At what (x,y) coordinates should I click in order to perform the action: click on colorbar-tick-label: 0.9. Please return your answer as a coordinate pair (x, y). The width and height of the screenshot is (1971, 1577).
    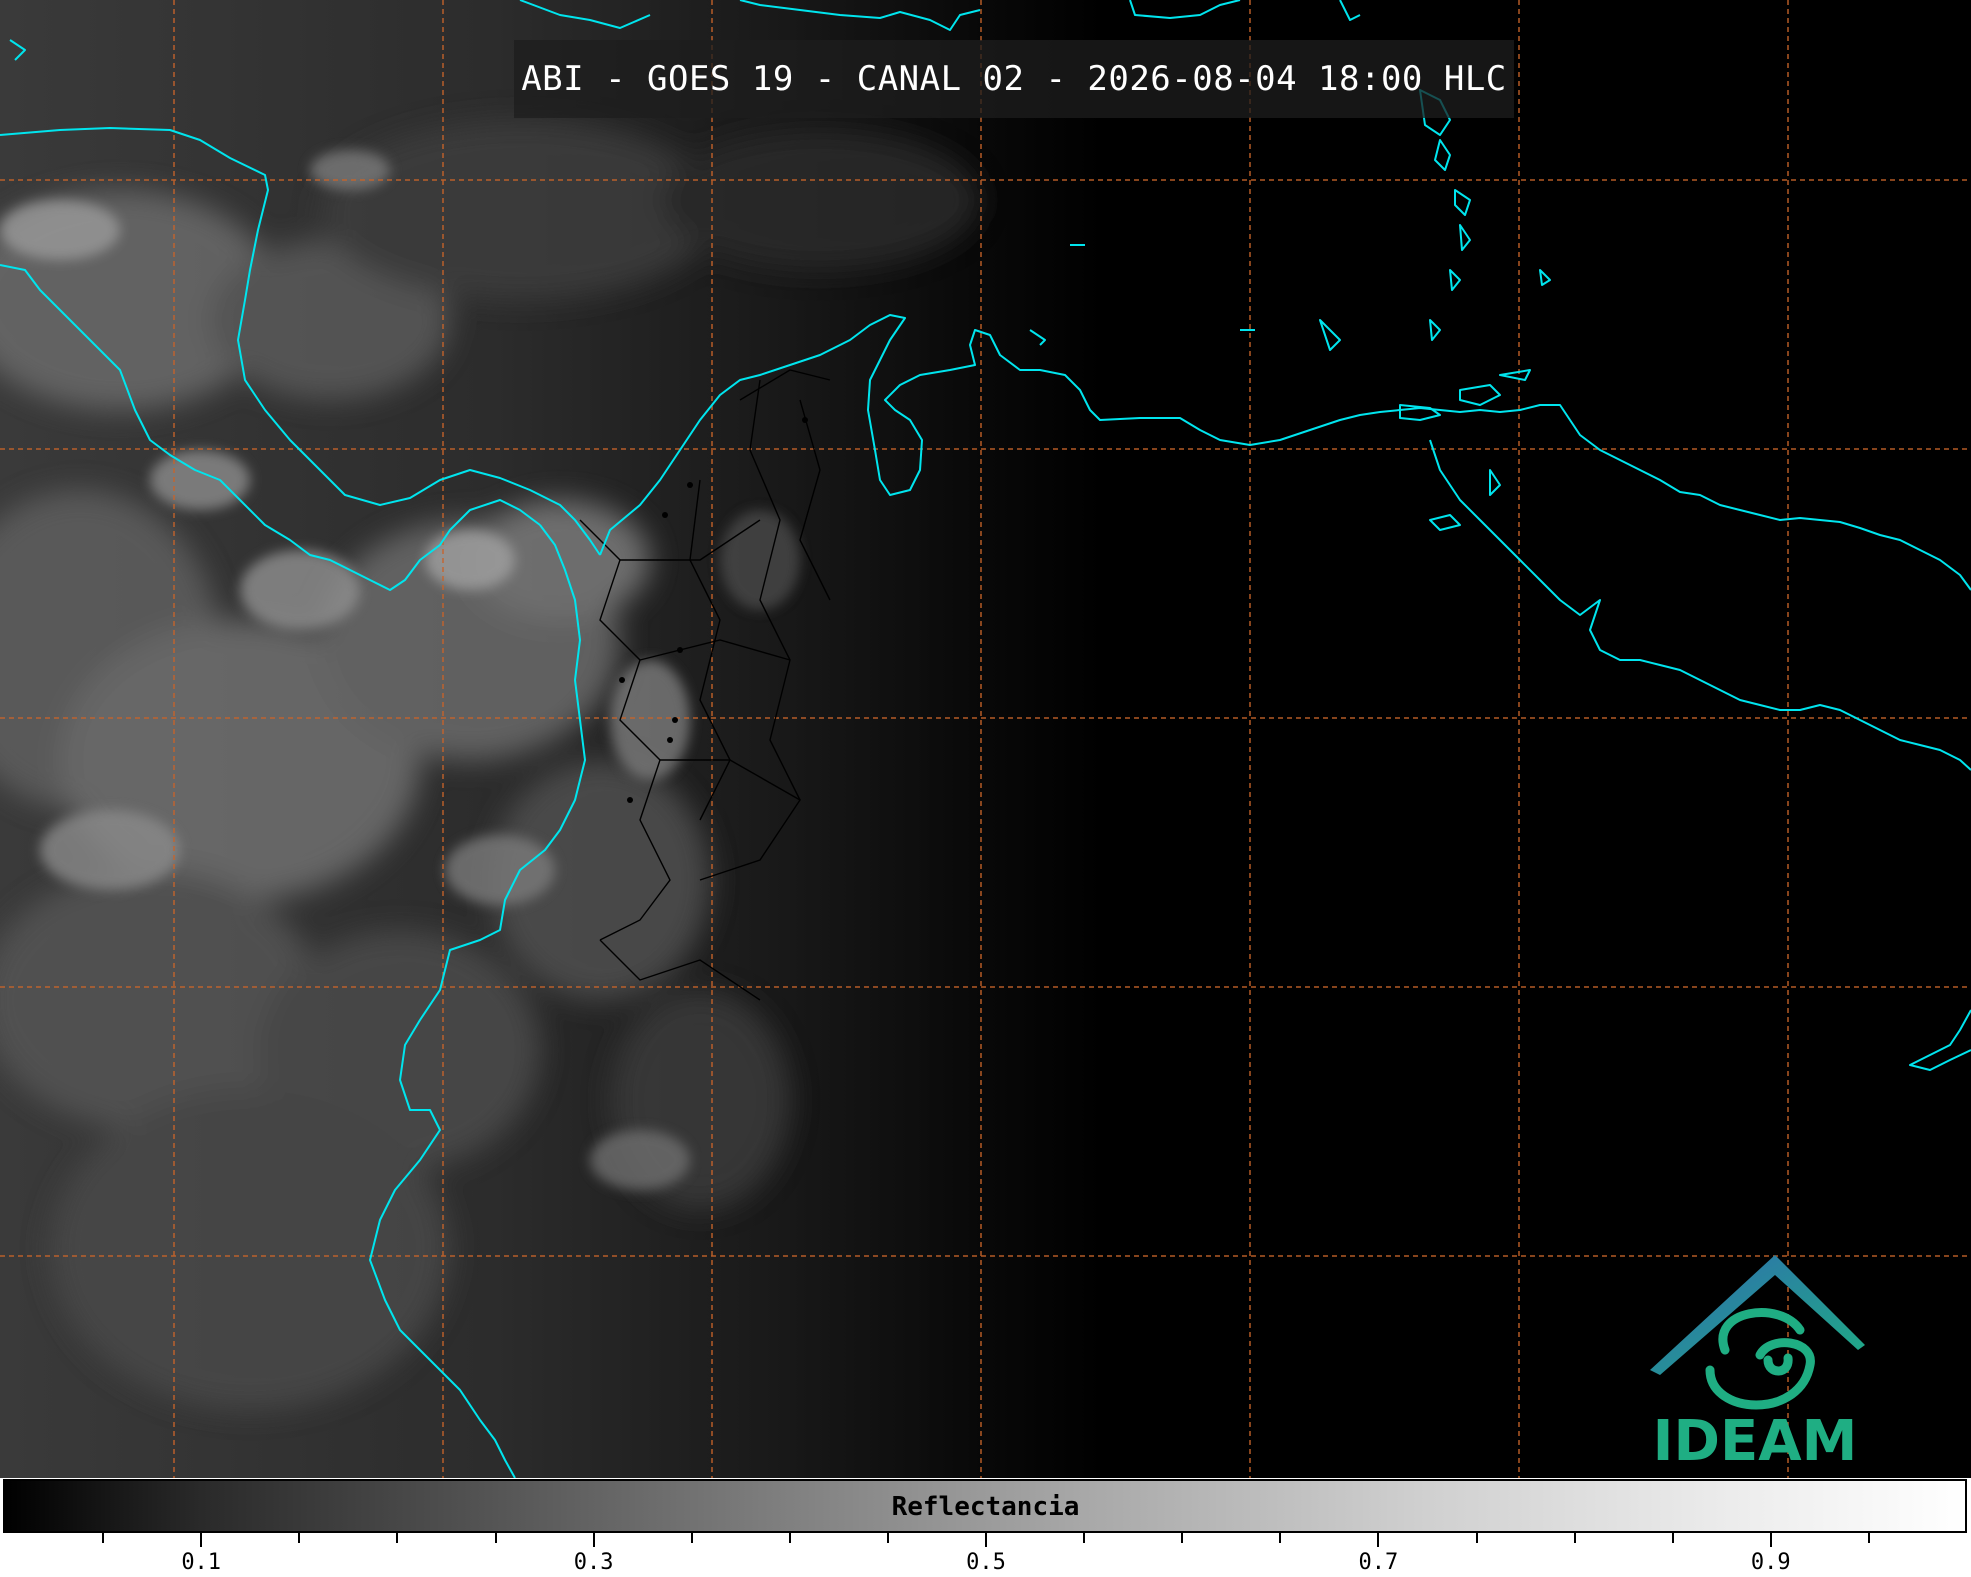
    Looking at the image, I should click on (1770, 1562).